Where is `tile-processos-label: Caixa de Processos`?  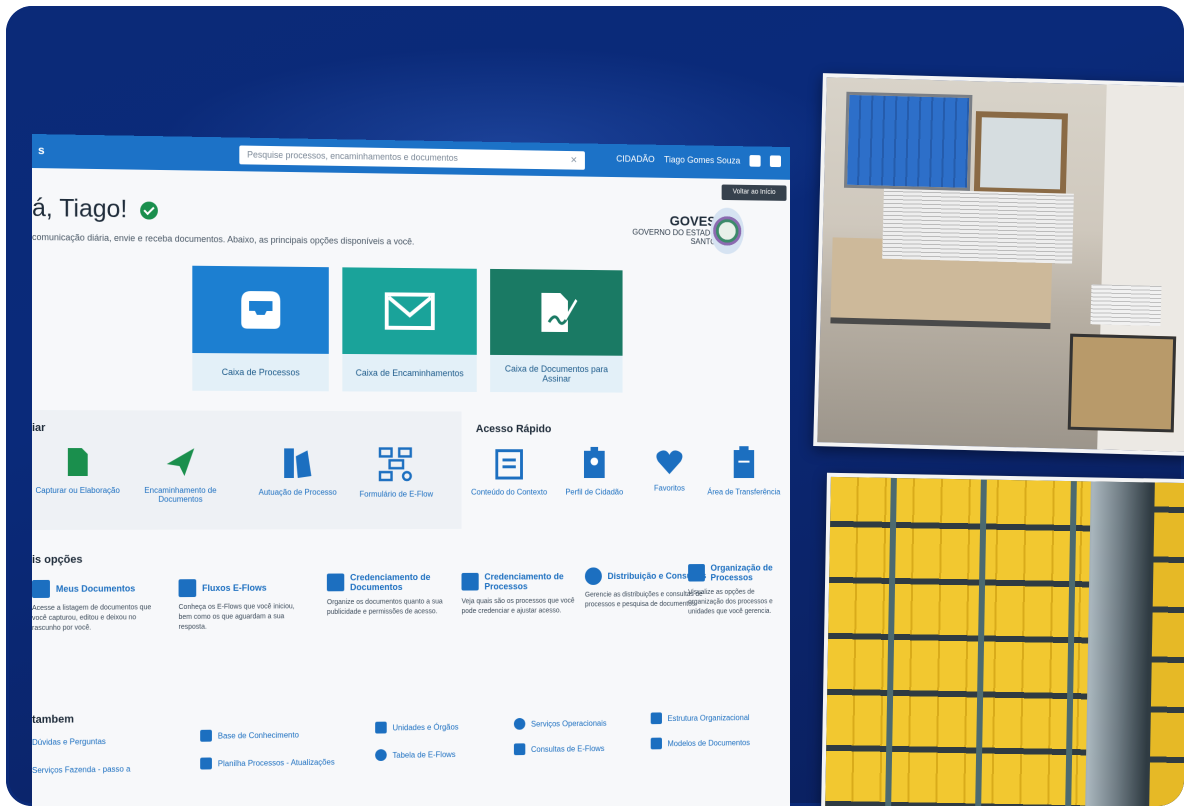
tile-processos-label: Caixa de Processos is located at coordinates (260, 372).